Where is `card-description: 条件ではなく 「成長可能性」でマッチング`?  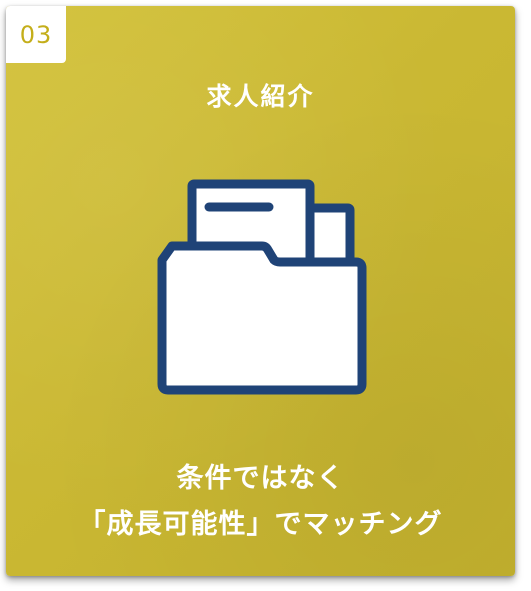
card-description: 条件ではなく 「成長可能性」でマッチング is located at coordinates (260, 502).